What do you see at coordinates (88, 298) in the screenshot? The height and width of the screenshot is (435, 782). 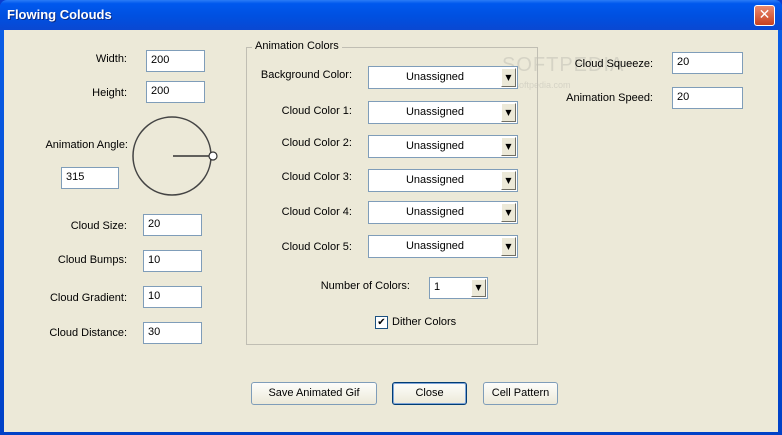 I see `cloud-gradient-label: Cloud Gradient:` at bounding box center [88, 298].